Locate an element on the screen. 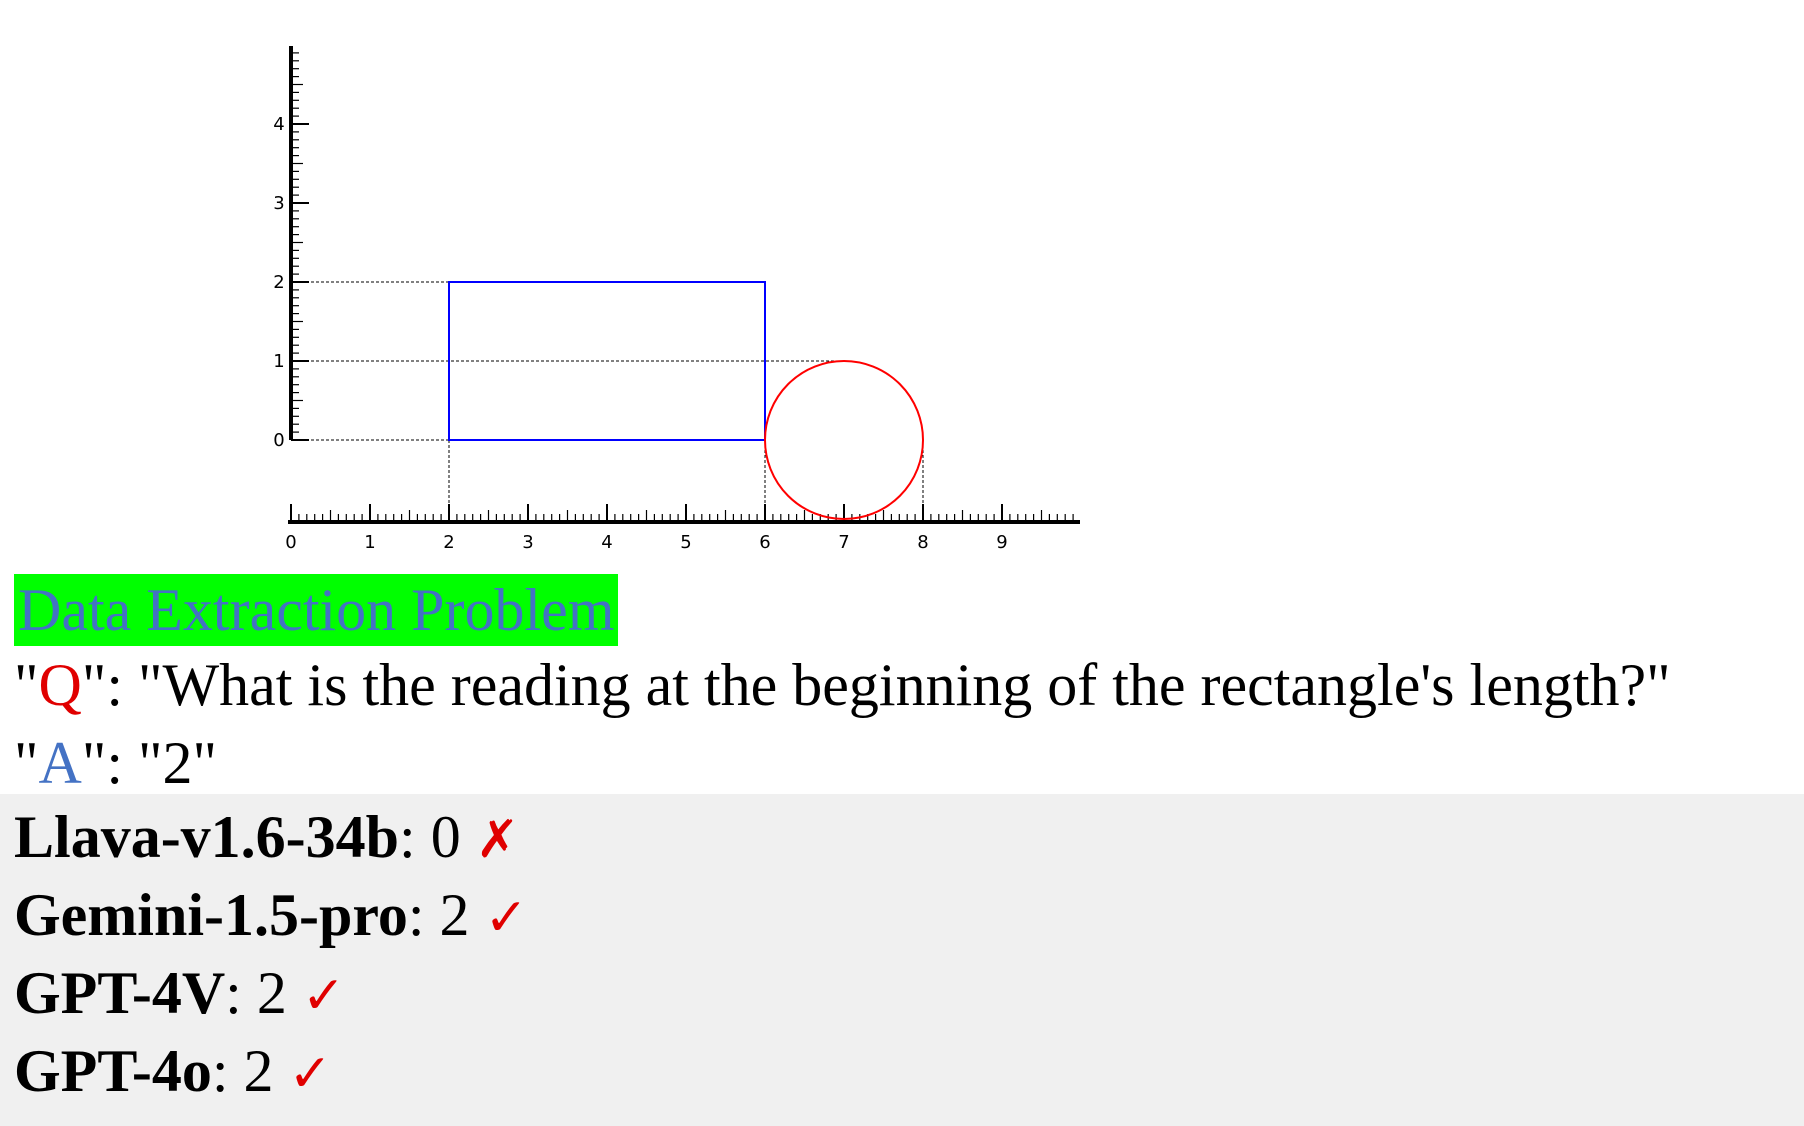  result-row-gpt4o: GPT-4o: 2 ✓ is located at coordinates (173, 1072).